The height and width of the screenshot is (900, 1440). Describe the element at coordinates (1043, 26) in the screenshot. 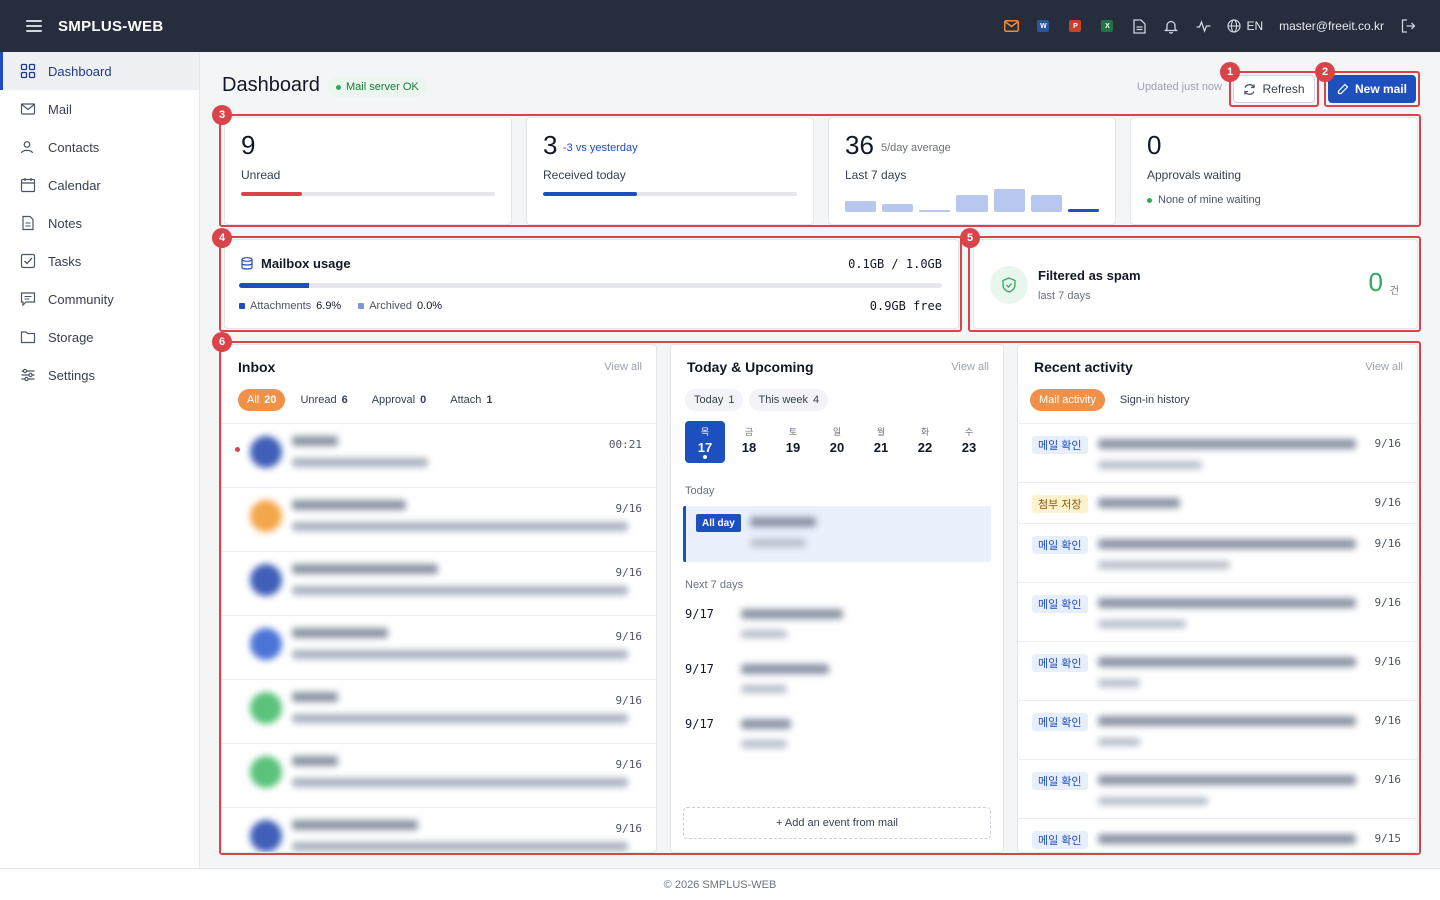

I see `word-icon: W` at that location.